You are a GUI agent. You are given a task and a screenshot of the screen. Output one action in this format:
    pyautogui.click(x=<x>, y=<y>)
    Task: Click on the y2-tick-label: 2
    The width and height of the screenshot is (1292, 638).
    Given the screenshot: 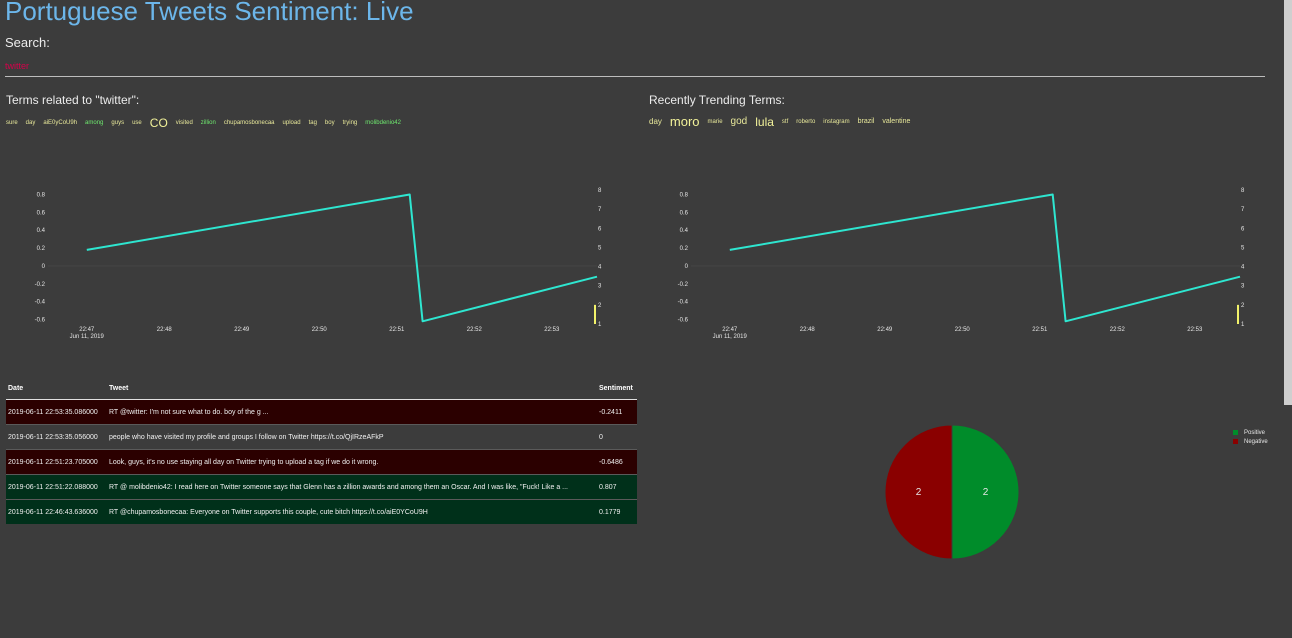 What is the action you would take?
    pyautogui.click(x=1243, y=306)
    